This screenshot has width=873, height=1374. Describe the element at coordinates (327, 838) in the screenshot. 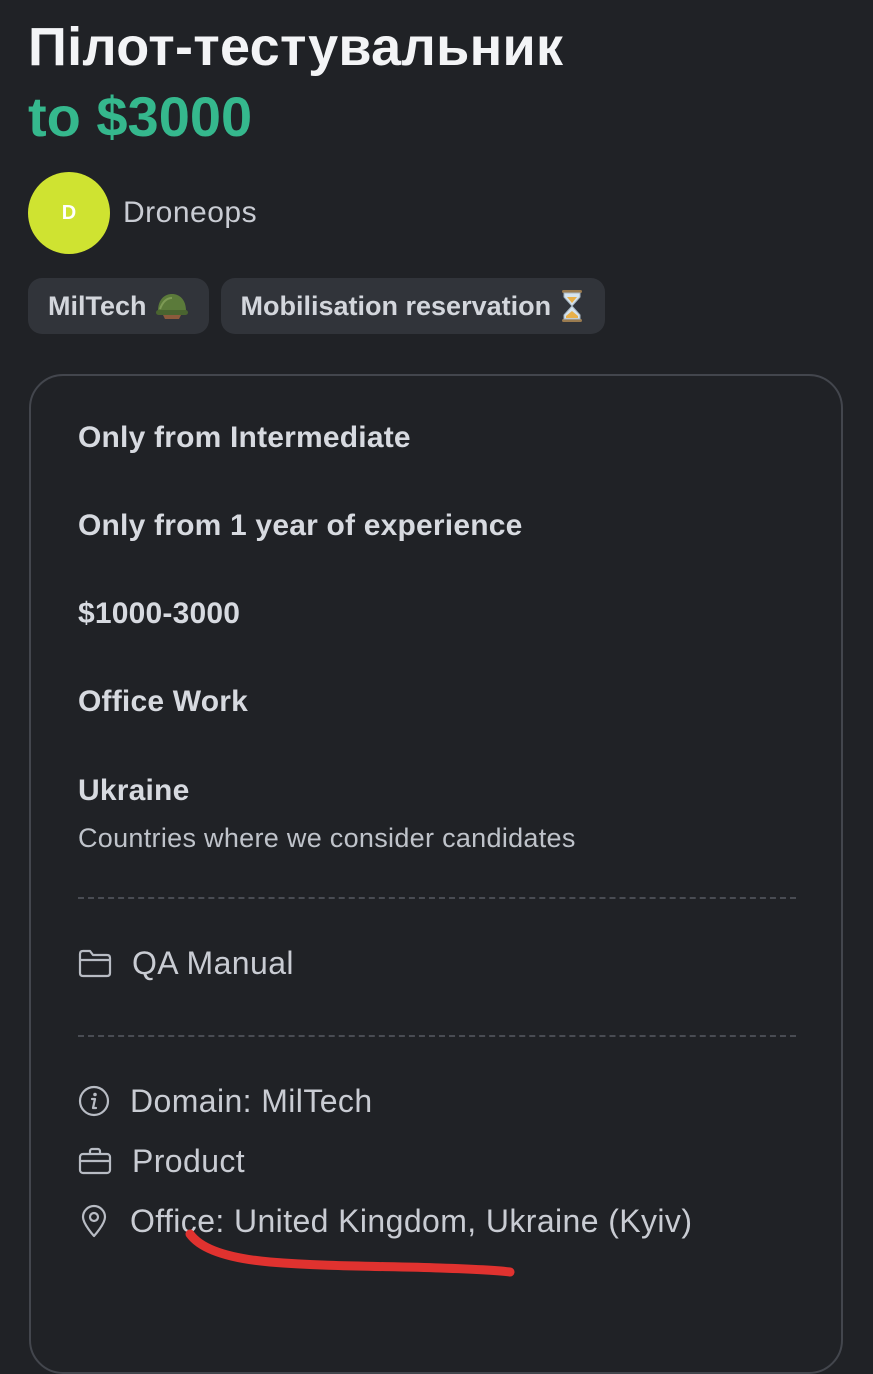

I see `candidate-country-note: Countries where we consider candidates` at that location.